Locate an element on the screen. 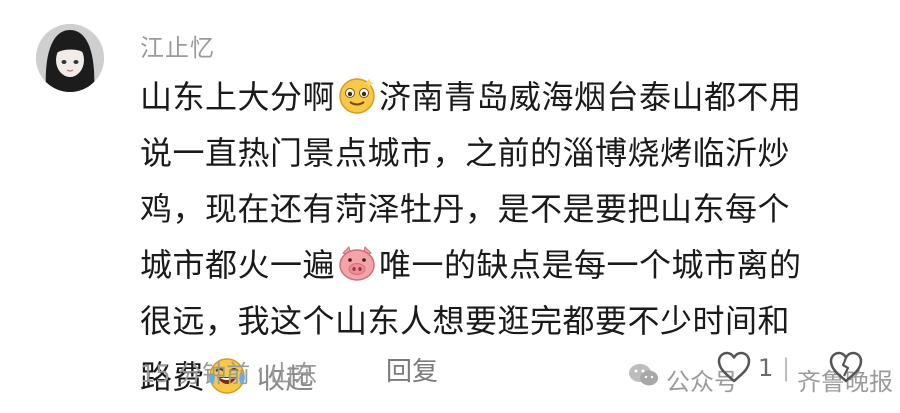  comment-line-2: 说一直热门景点城市，之前的淄博烧烤临沂炒 is located at coordinates (465, 153).